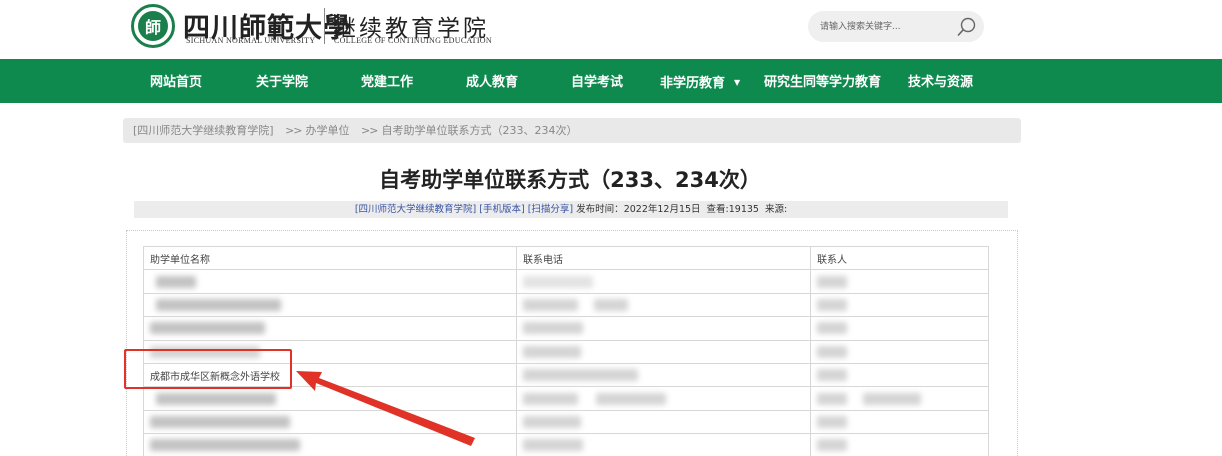 This screenshot has width=1222, height=456. Describe the element at coordinates (663, 258) in the screenshot. I see `header-phone: 联系电话` at that location.